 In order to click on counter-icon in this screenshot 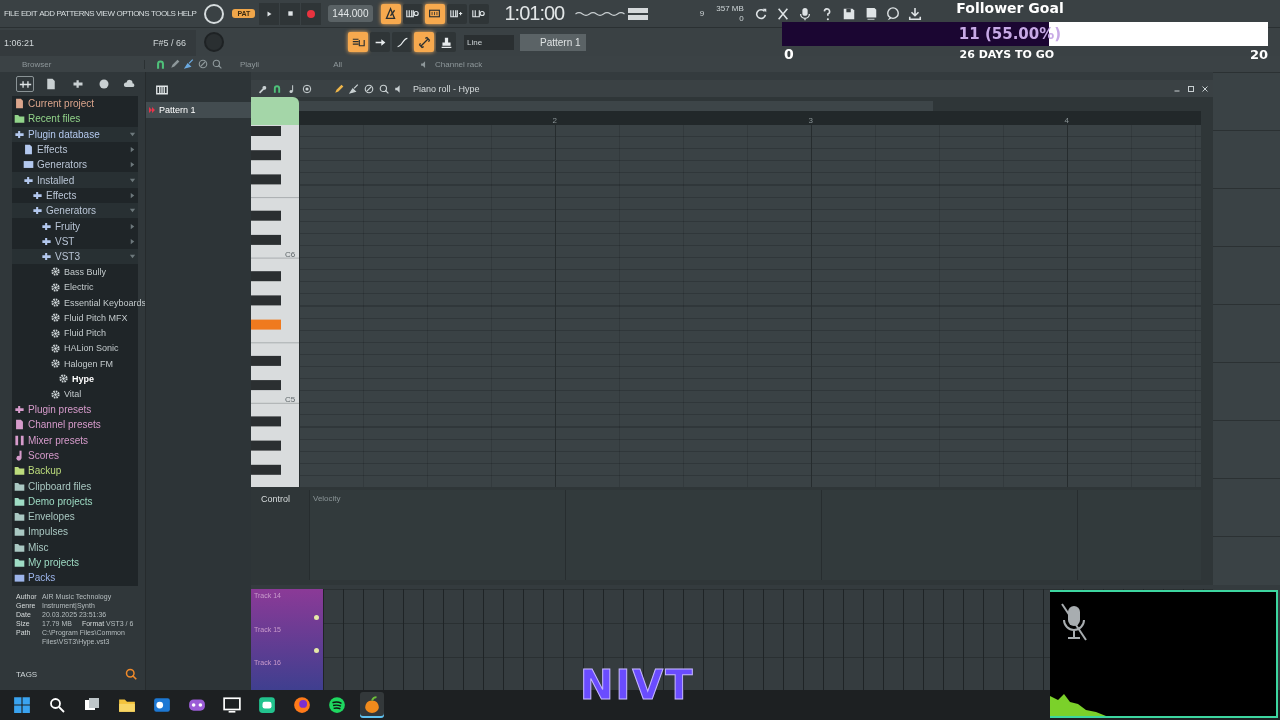, I will do `click(434, 13)`.